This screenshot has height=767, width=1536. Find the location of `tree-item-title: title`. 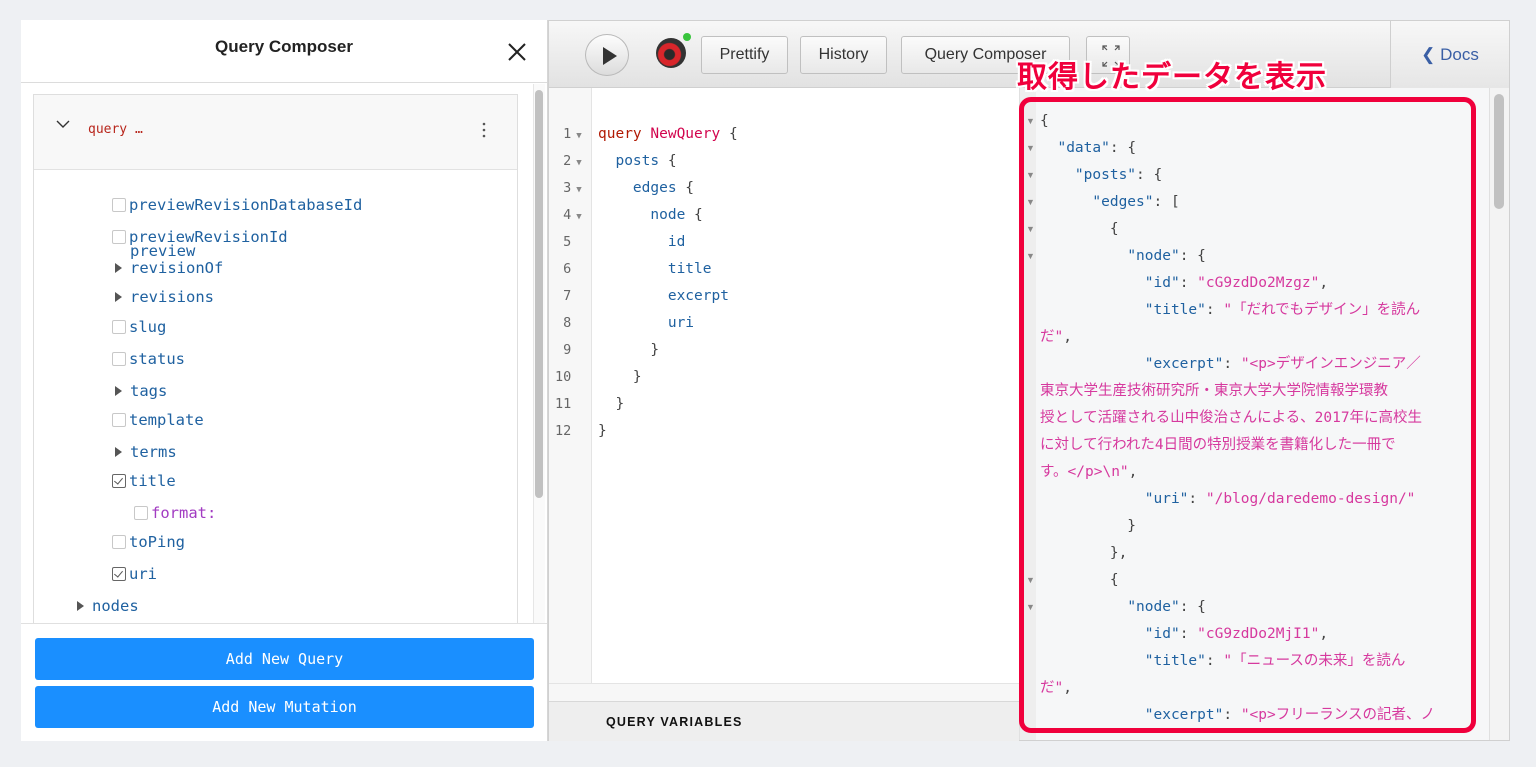

tree-item-title: title is located at coordinates (144, 481).